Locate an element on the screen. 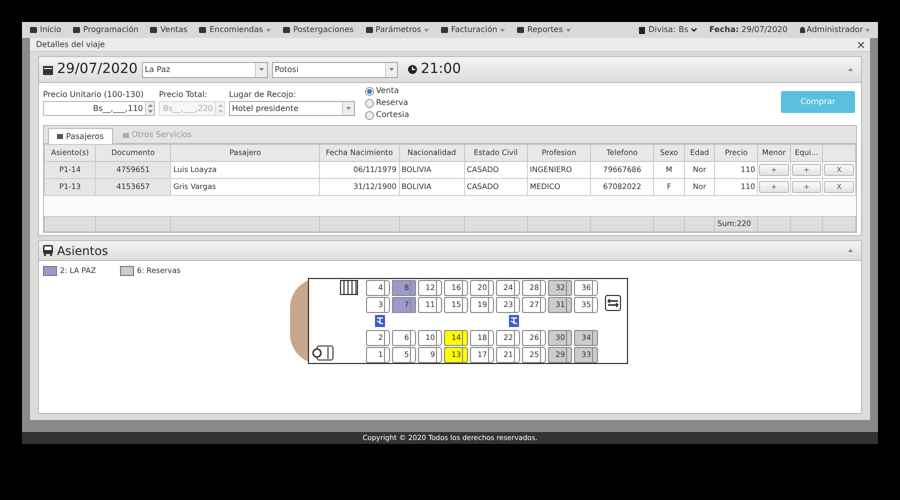  field-label: Lugar de Recojo: is located at coordinates (263, 95).